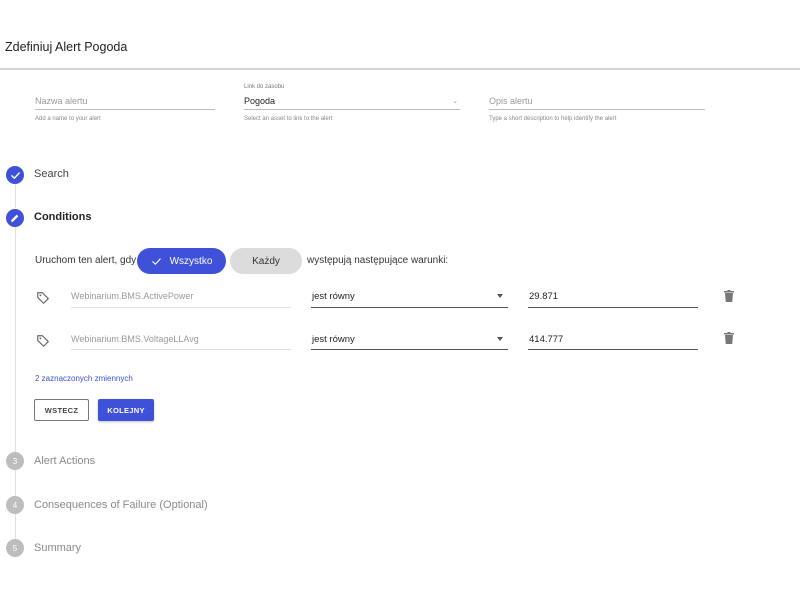  Describe the element at coordinates (121, 505) in the screenshot. I see `step-consequences-label: Consequences of Failure (Optional)` at that location.